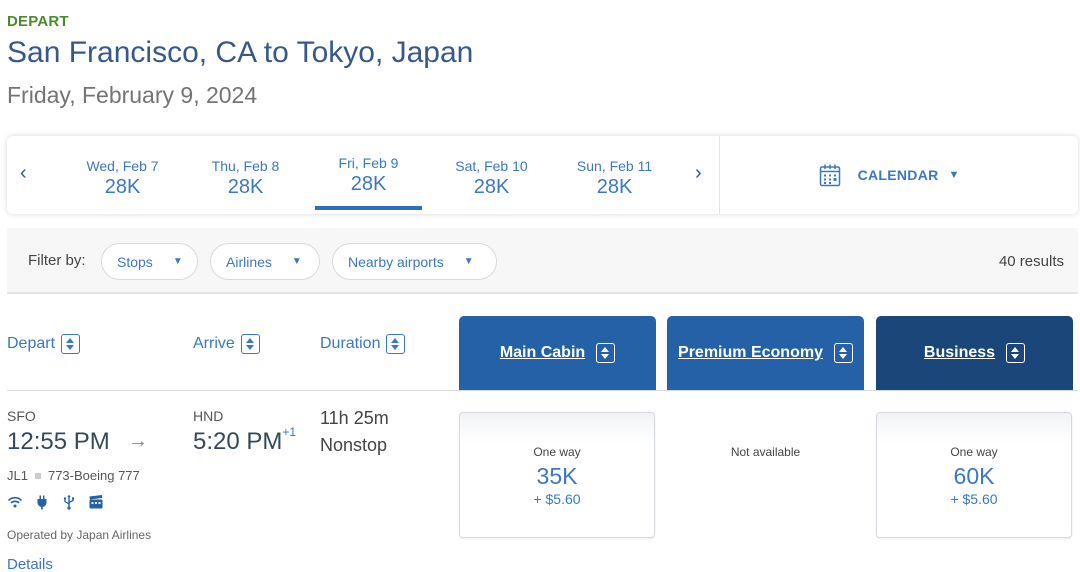  Describe the element at coordinates (240, 52) in the screenshot. I see `route-title: San Francisco, CA to Tokyo, Japan` at that location.